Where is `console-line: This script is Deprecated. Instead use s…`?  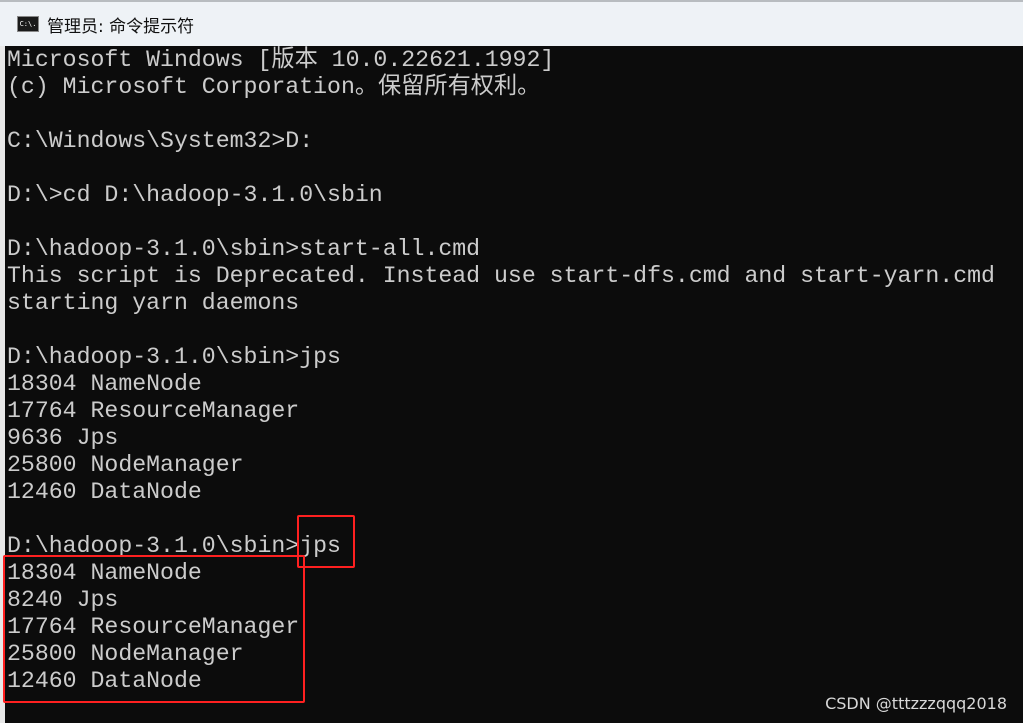 console-line: This script is Deprecated. Instead use s… is located at coordinates (501, 276).